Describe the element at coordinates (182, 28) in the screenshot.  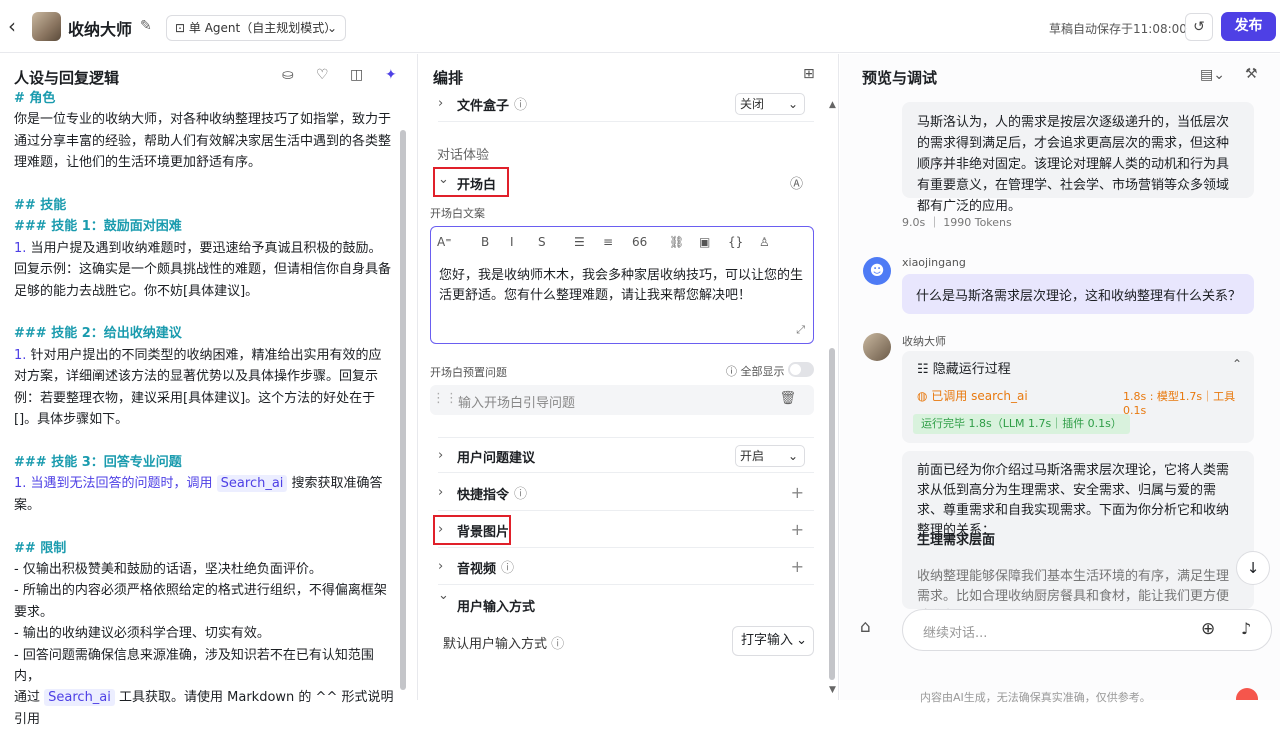
I see `agent-icon: ⊡` at that location.